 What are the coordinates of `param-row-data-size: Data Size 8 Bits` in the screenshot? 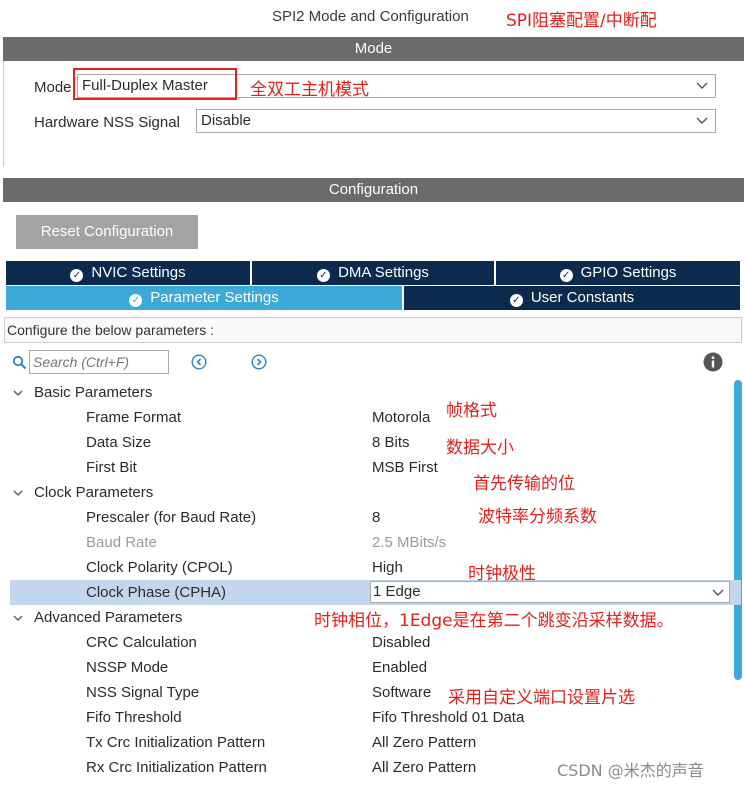 It's located at (375, 442).